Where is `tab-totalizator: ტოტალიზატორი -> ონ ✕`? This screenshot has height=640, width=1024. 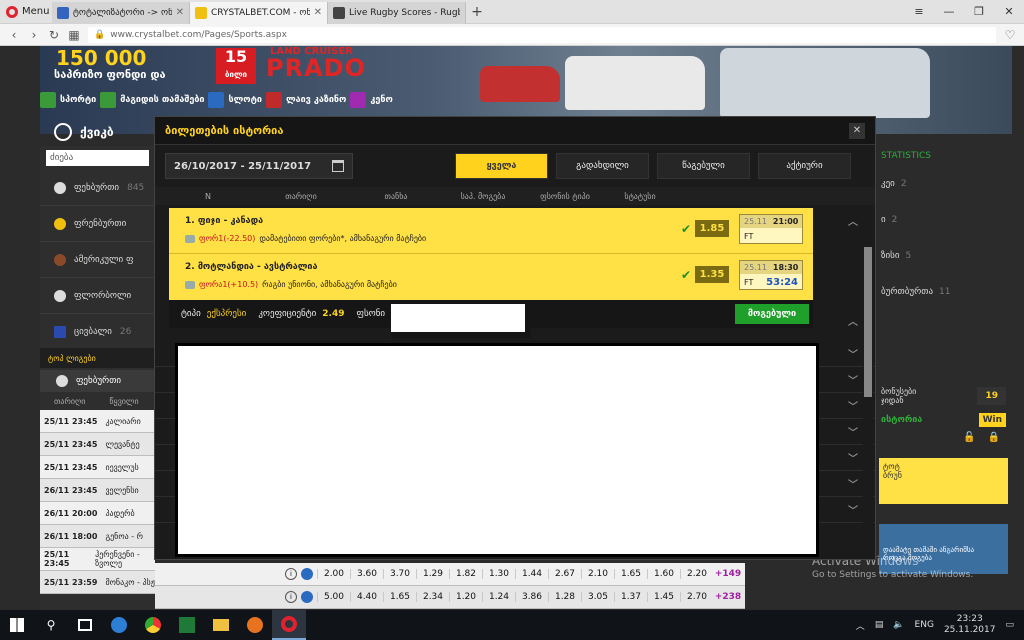 tab-totalizator: ტოტალიზატორი -> ონ ✕ is located at coordinates (121, 12).